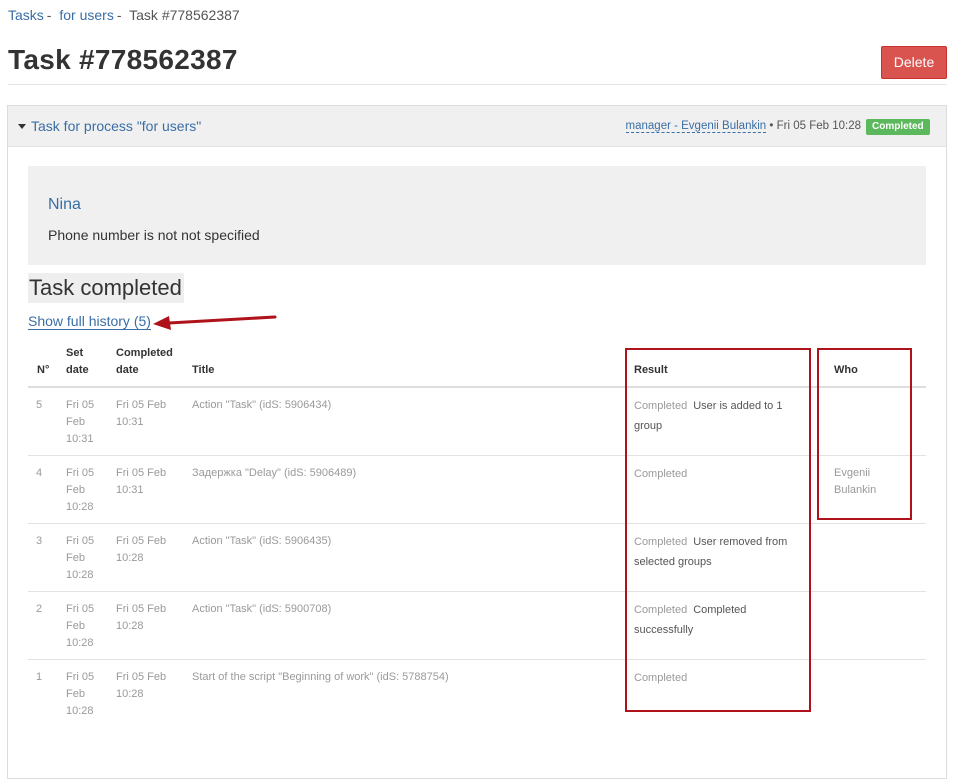 The height and width of the screenshot is (784, 957). What do you see at coordinates (123, 59) in the screenshot?
I see `page-title: Task #778562387` at bounding box center [123, 59].